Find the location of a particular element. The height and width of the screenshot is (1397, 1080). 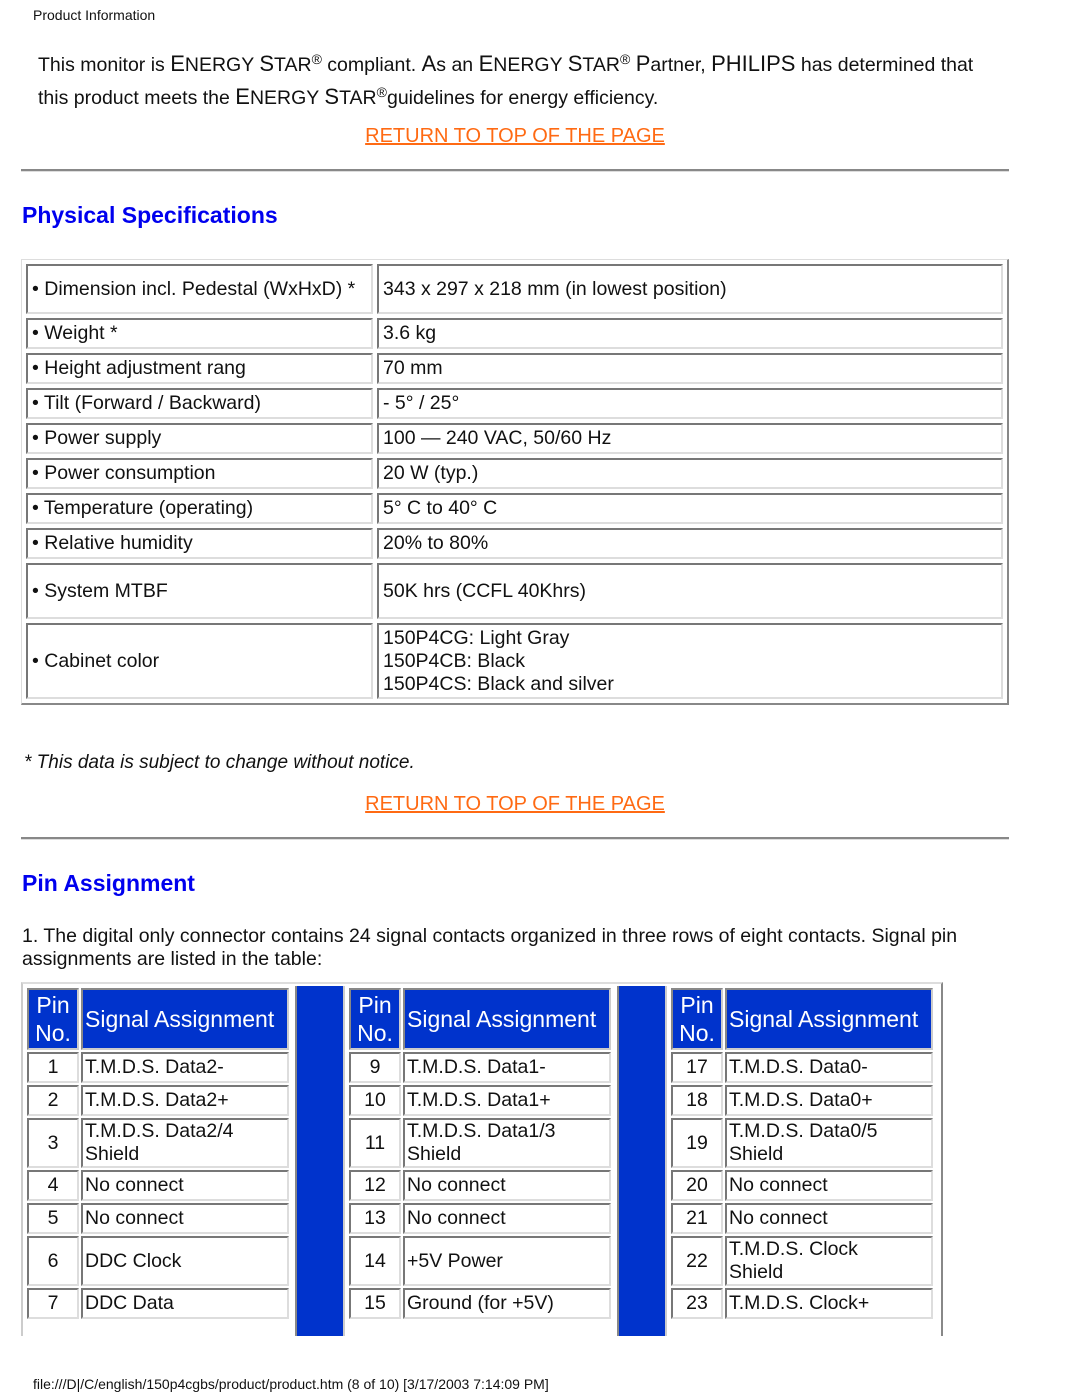

pin-number: 19 is located at coordinates (697, 1143).